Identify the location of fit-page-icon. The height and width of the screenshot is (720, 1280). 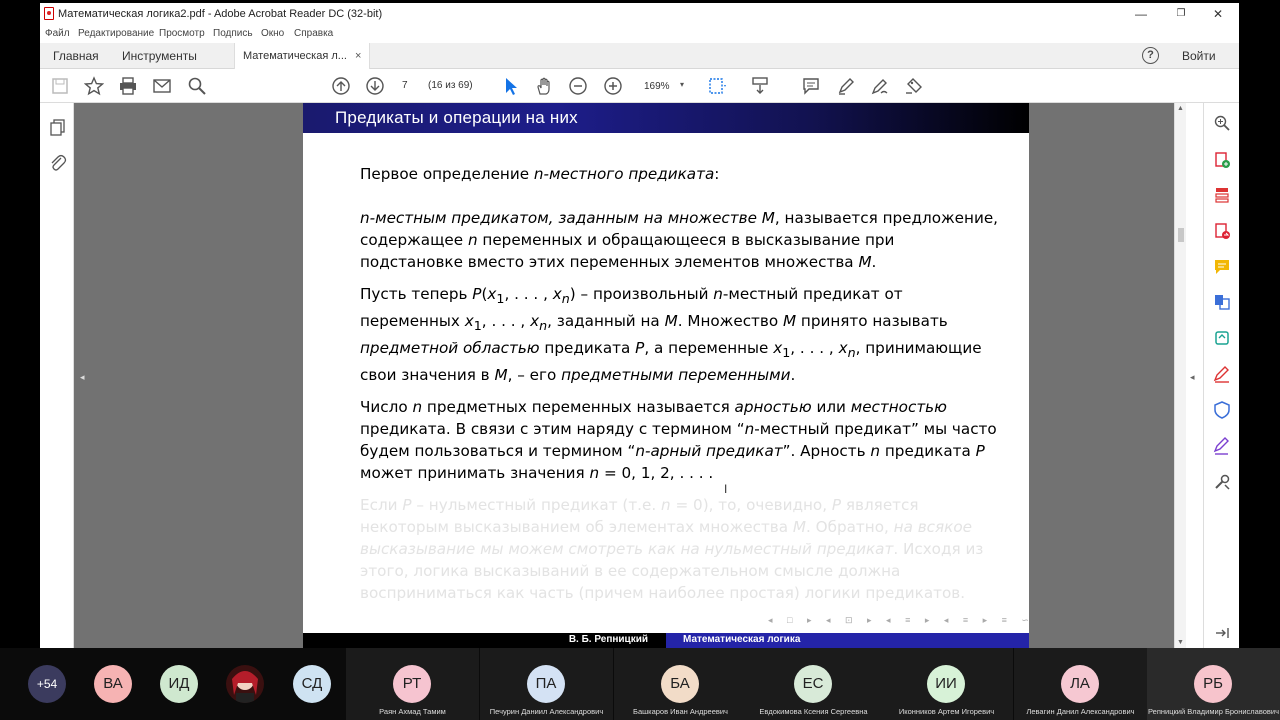
(717, 86).